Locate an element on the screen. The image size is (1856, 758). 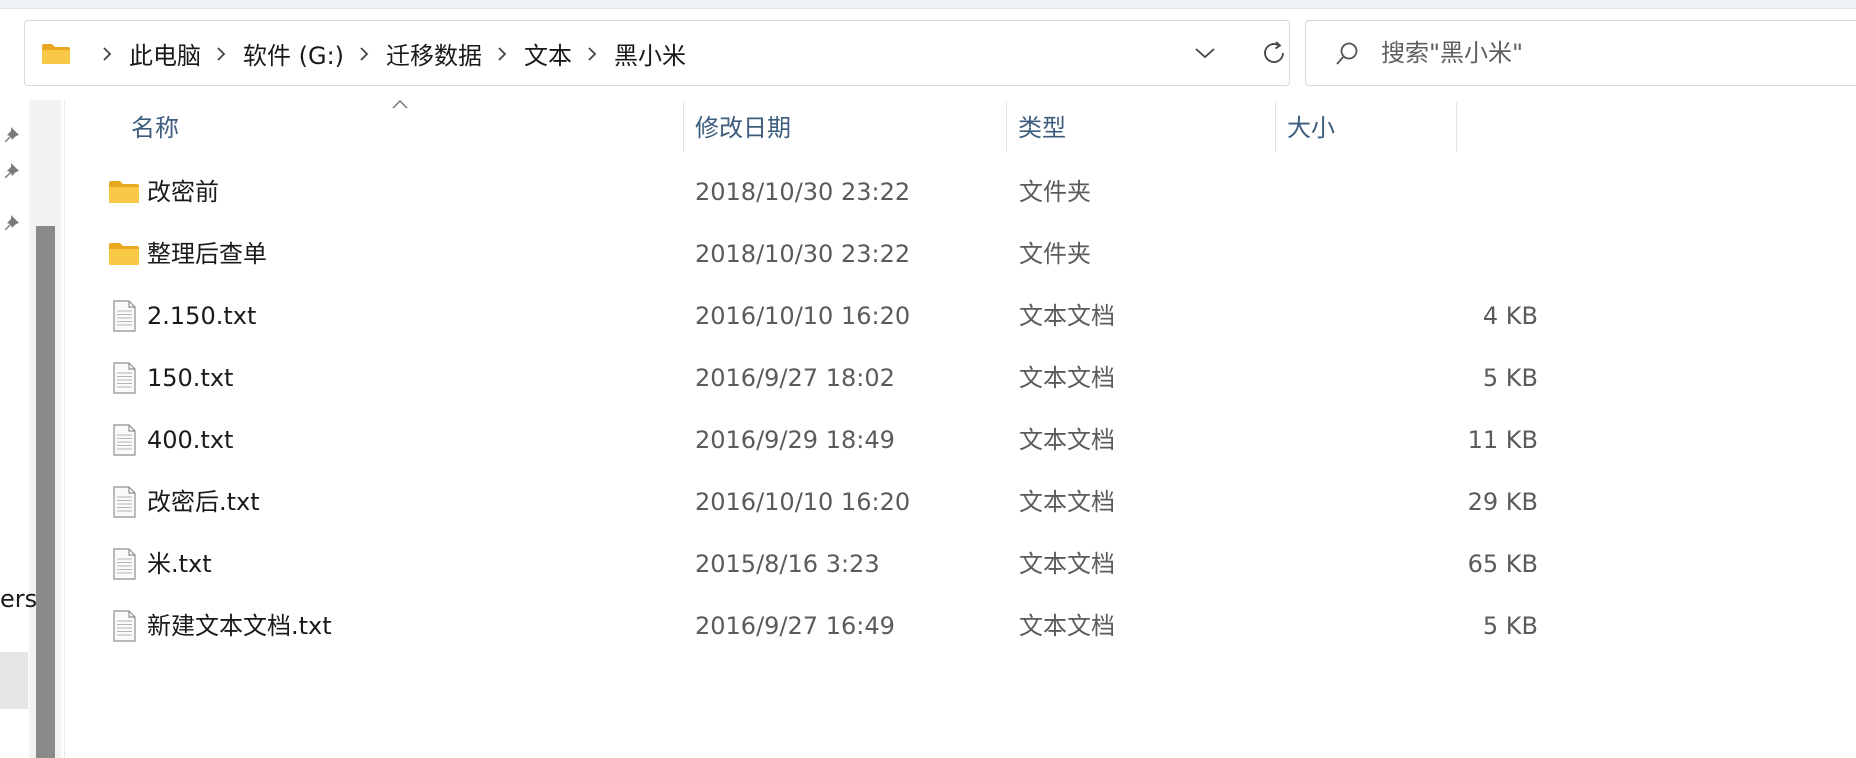
address-bar: 此电脑 软件 (G:) 迁移数据 文本 黑小米 is located at coordinates (657, 53).